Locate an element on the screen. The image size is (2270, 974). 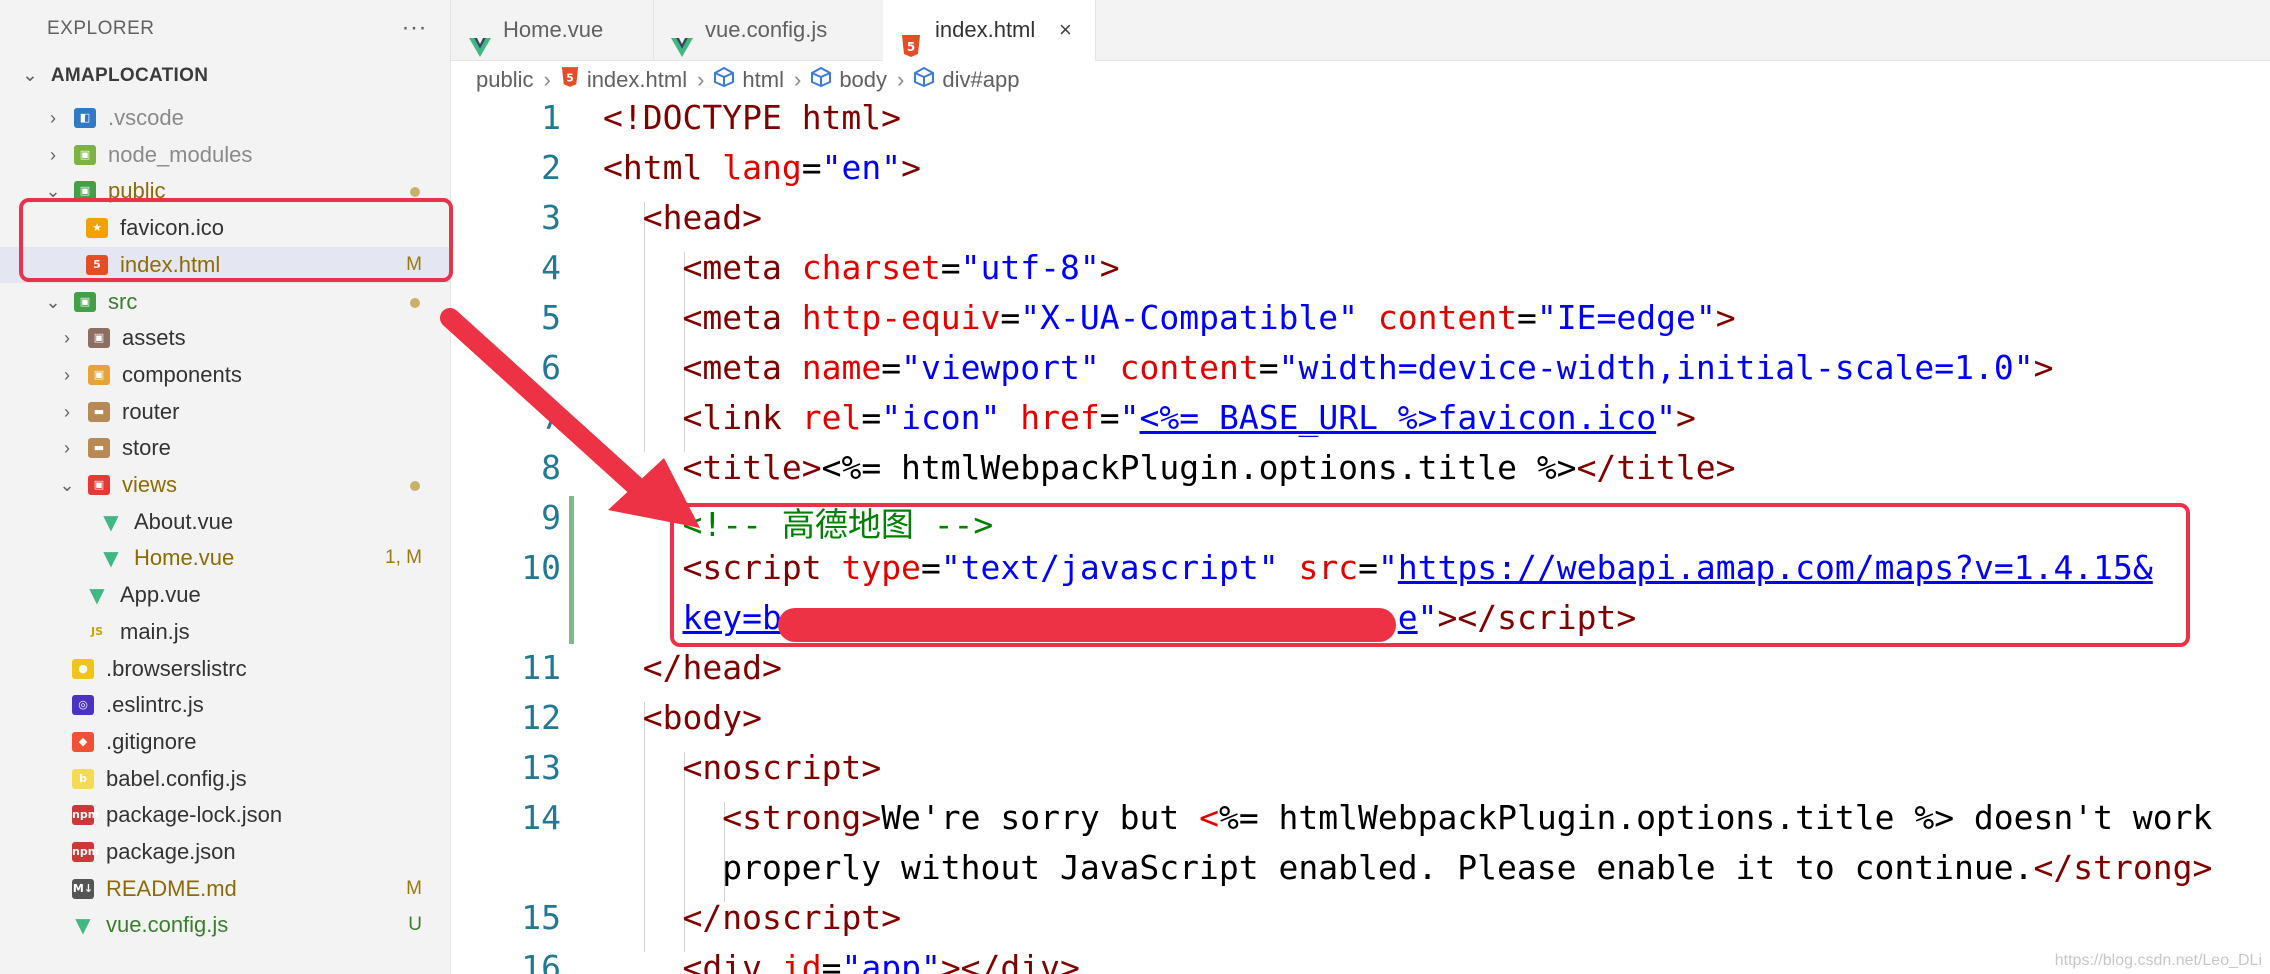
markdown-icon: M↓ is located at coordinates (83, 888).